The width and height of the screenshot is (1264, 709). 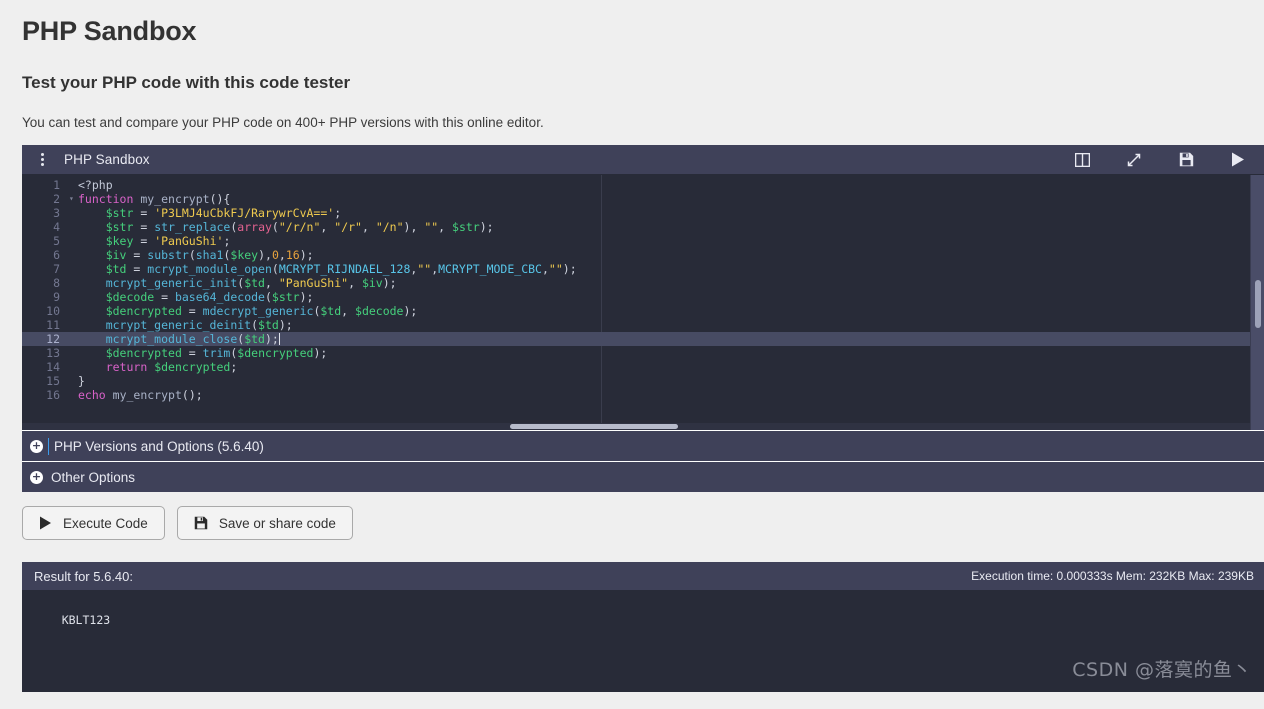 What do you see at coordinates (643, 185) in the screenshot?
I see `code-line: 1 <?php` at bounding box center [643, 185].